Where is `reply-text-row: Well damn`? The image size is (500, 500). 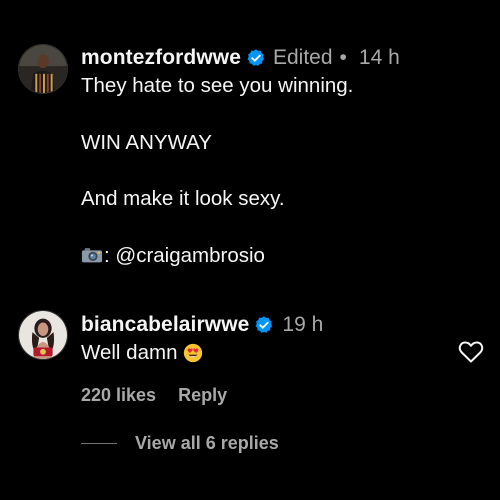
reply-text-row: Well damn is located at coordinates (280, 353).